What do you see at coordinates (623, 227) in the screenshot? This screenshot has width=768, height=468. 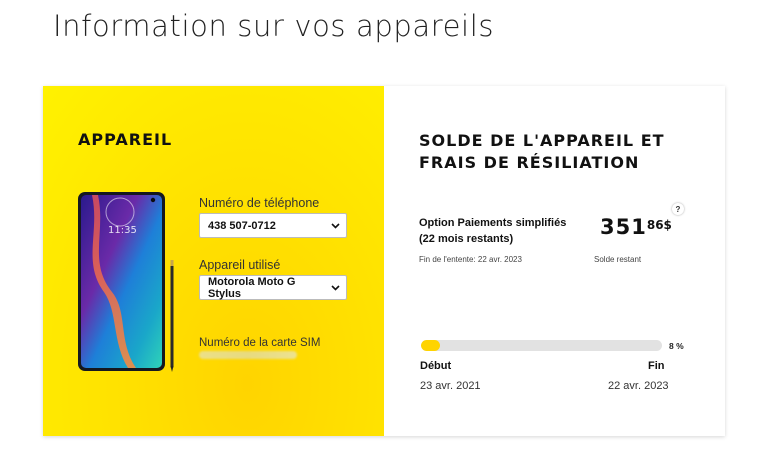 I see `balance-integer: 351` at bounding box center [623, 227].